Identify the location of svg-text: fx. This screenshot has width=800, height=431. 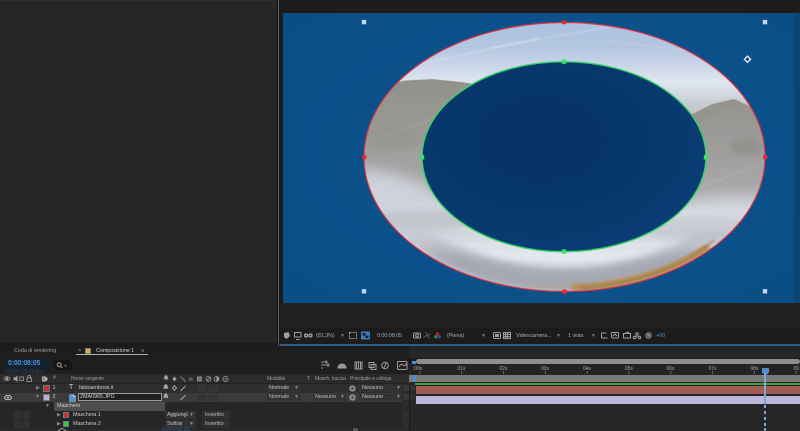
(191, 380).